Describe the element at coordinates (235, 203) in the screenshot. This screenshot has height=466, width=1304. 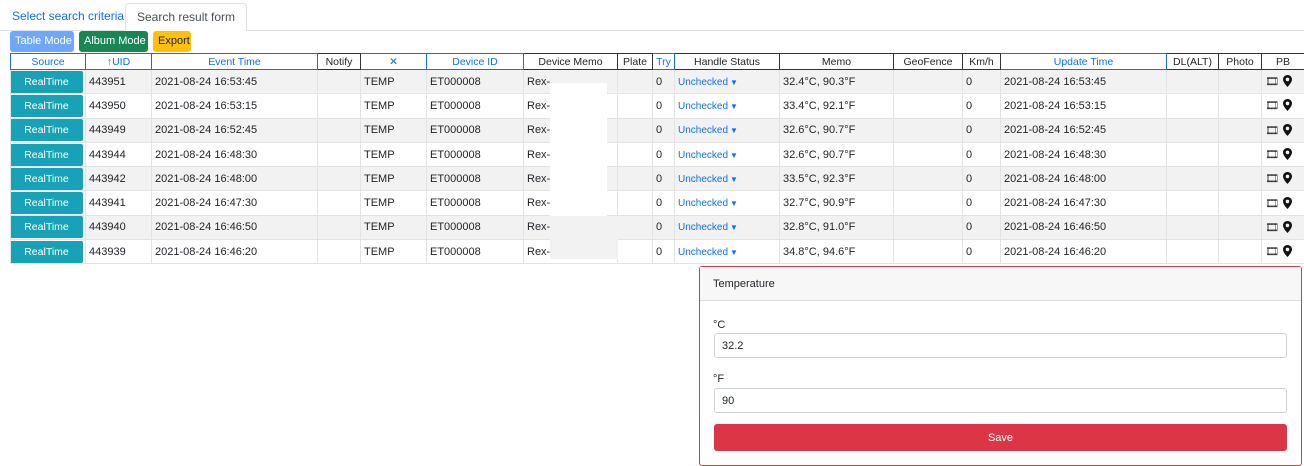
I see `cell-event-time: 2021-08-24 16:47:30` at that location.